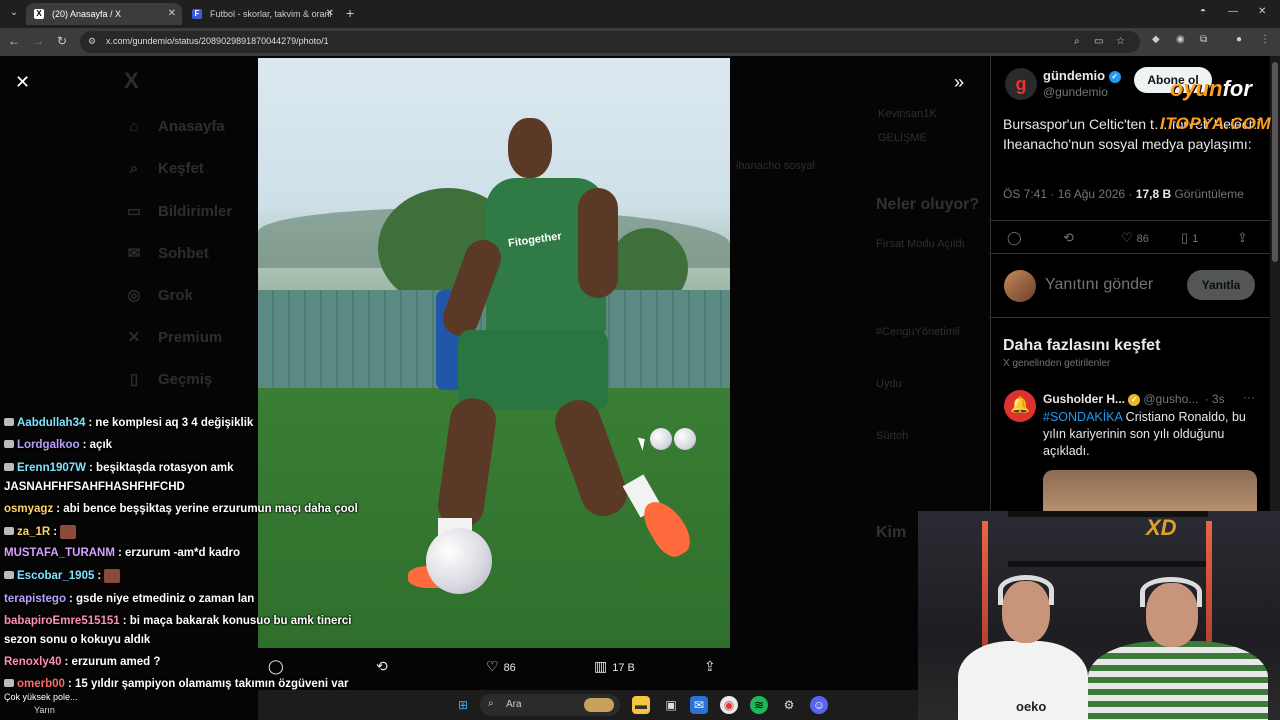 The width and height of the screenshot is (1280, 720). What do you see at coordinates (530, 148) in the screenshot?
I see `player-head` at bounding box center [530, 148].